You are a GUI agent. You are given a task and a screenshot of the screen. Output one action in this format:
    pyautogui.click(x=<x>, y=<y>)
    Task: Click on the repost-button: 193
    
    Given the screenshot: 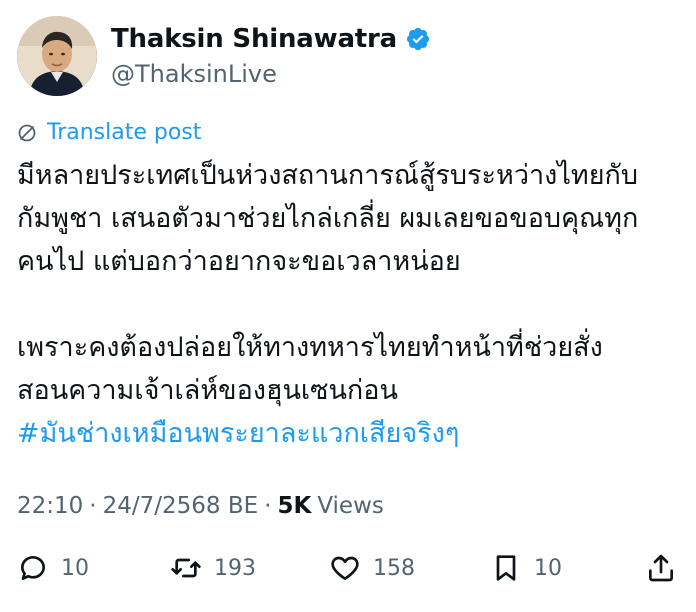 What is the action you would take?
    pyautogui.click(x=213, y=568)
    